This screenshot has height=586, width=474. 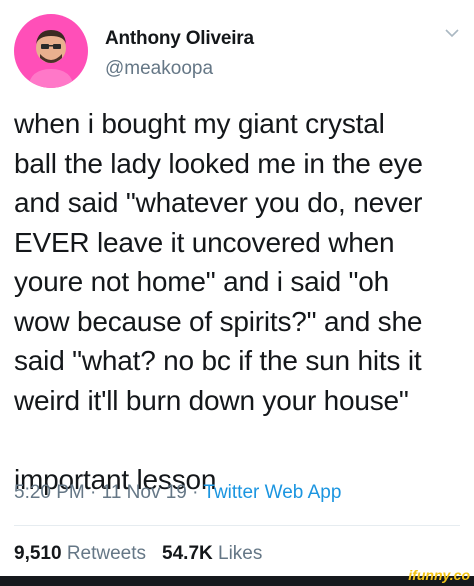 What do you see at coordinates (237, 525) in the screenshot?
I see `divider` at bounding box center [237, 525].